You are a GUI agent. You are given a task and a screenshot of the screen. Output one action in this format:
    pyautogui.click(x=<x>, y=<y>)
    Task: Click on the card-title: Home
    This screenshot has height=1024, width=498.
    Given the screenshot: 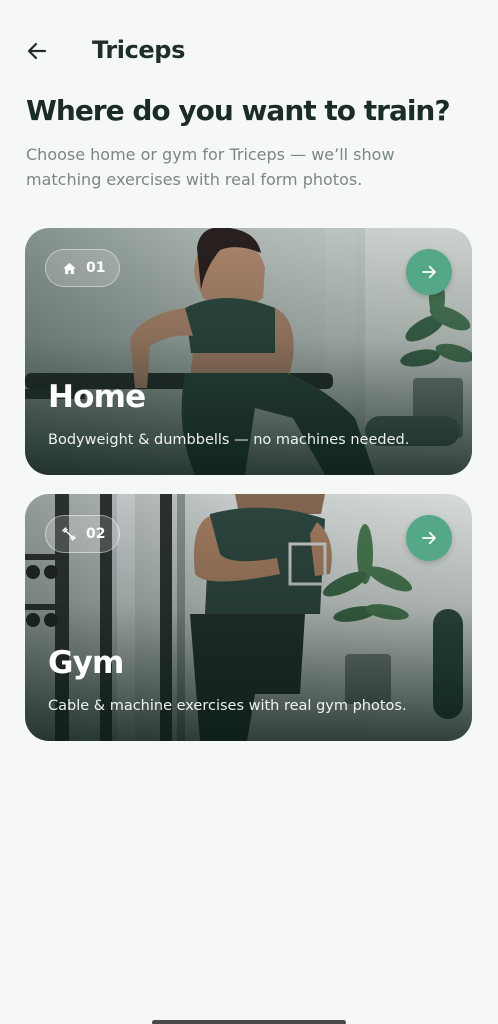 What is the action you would take?
    pyautogui.click(x=97, y=397)
    